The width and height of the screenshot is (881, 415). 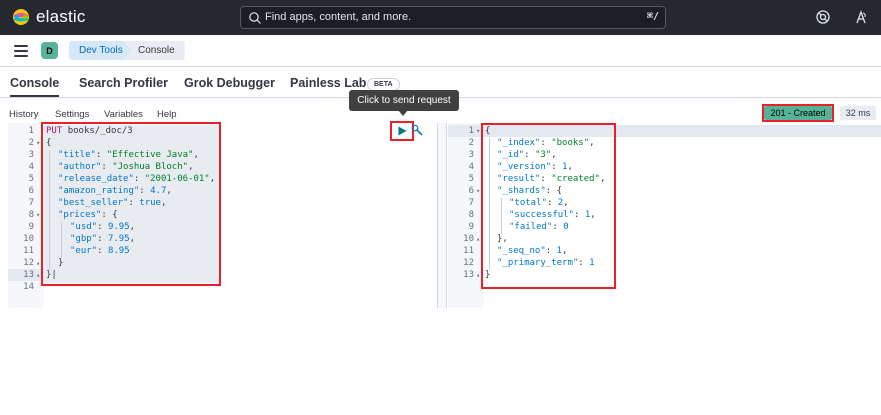 I want to click on help-globe-icon, so click(x=823, y=17).